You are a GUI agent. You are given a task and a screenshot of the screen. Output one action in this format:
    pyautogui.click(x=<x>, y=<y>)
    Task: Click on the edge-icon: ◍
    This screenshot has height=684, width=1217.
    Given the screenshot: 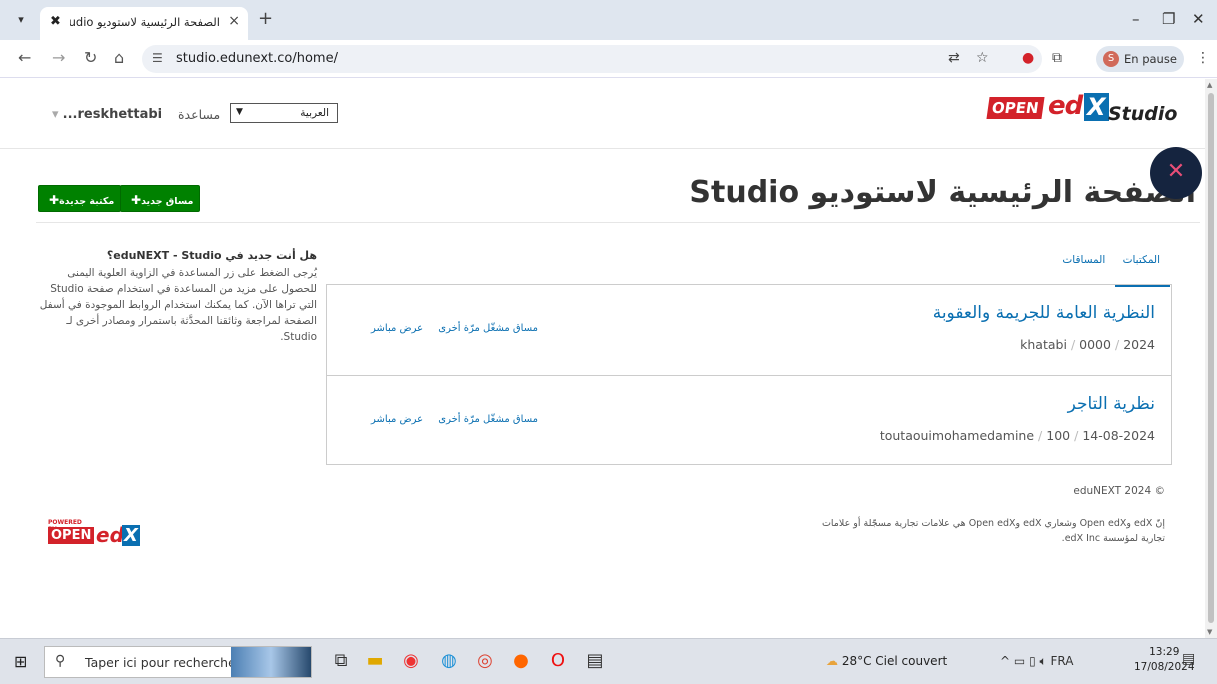 What is the action you would take?
    pyautogui.click(x=449, y=661)
    